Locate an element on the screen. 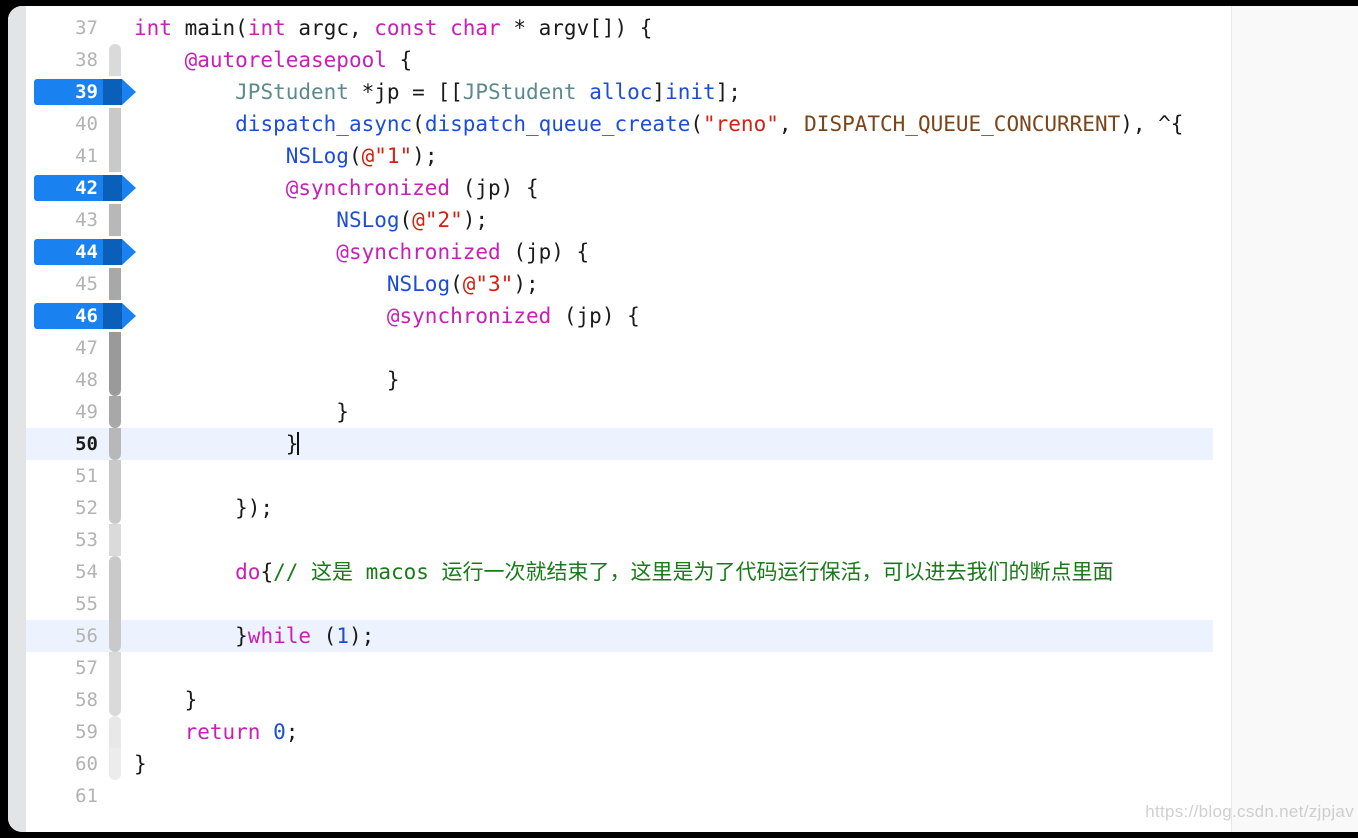 The width and height of the screenshot is (1358, 838). line-number-61: 61 is located at coordinates (66, 796).